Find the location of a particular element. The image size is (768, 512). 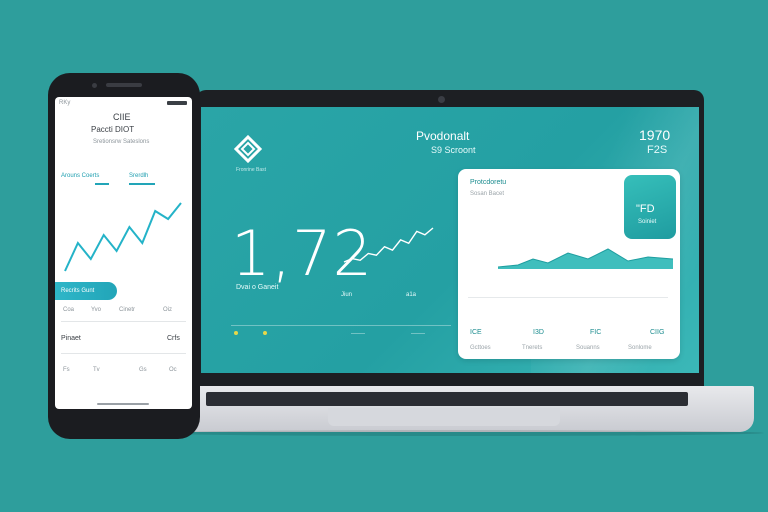

tab-left: Arouns Coerts is located at coordinates (80, 176).